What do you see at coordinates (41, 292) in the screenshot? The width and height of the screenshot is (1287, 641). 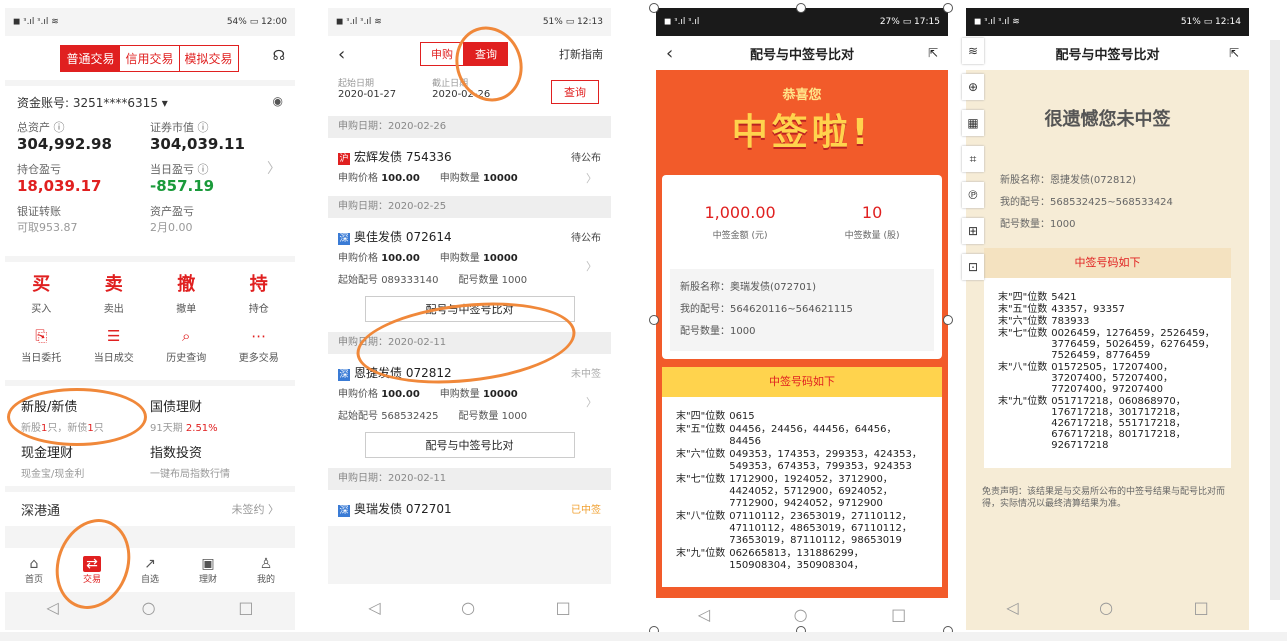 I see `buy-button: 买买入` at bounding box center [41, 292].